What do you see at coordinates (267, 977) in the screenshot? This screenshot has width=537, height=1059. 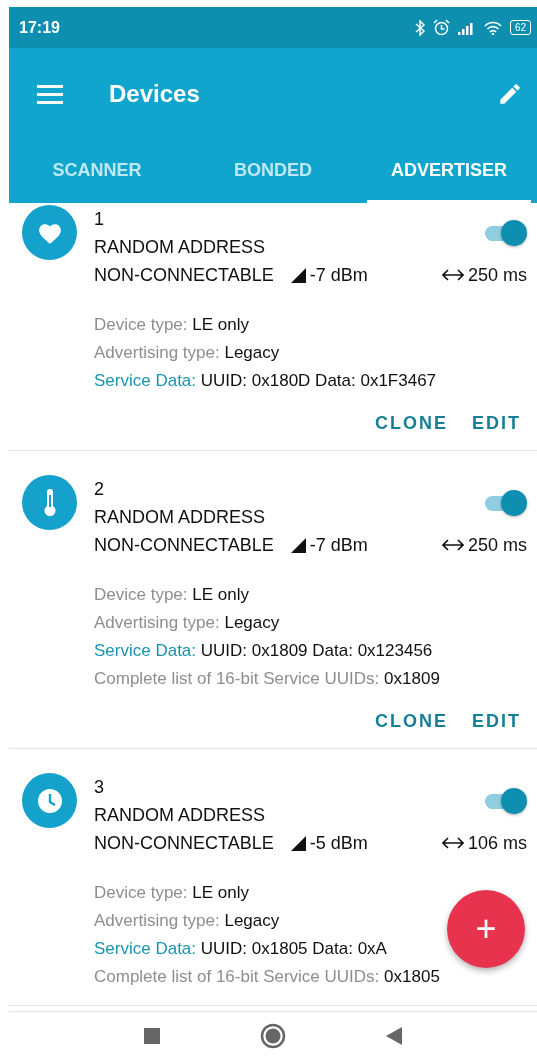 I see `detail-line: Complete list of 16-bit Service UUIDs: 0x1805` at bounding box center [267, 977].